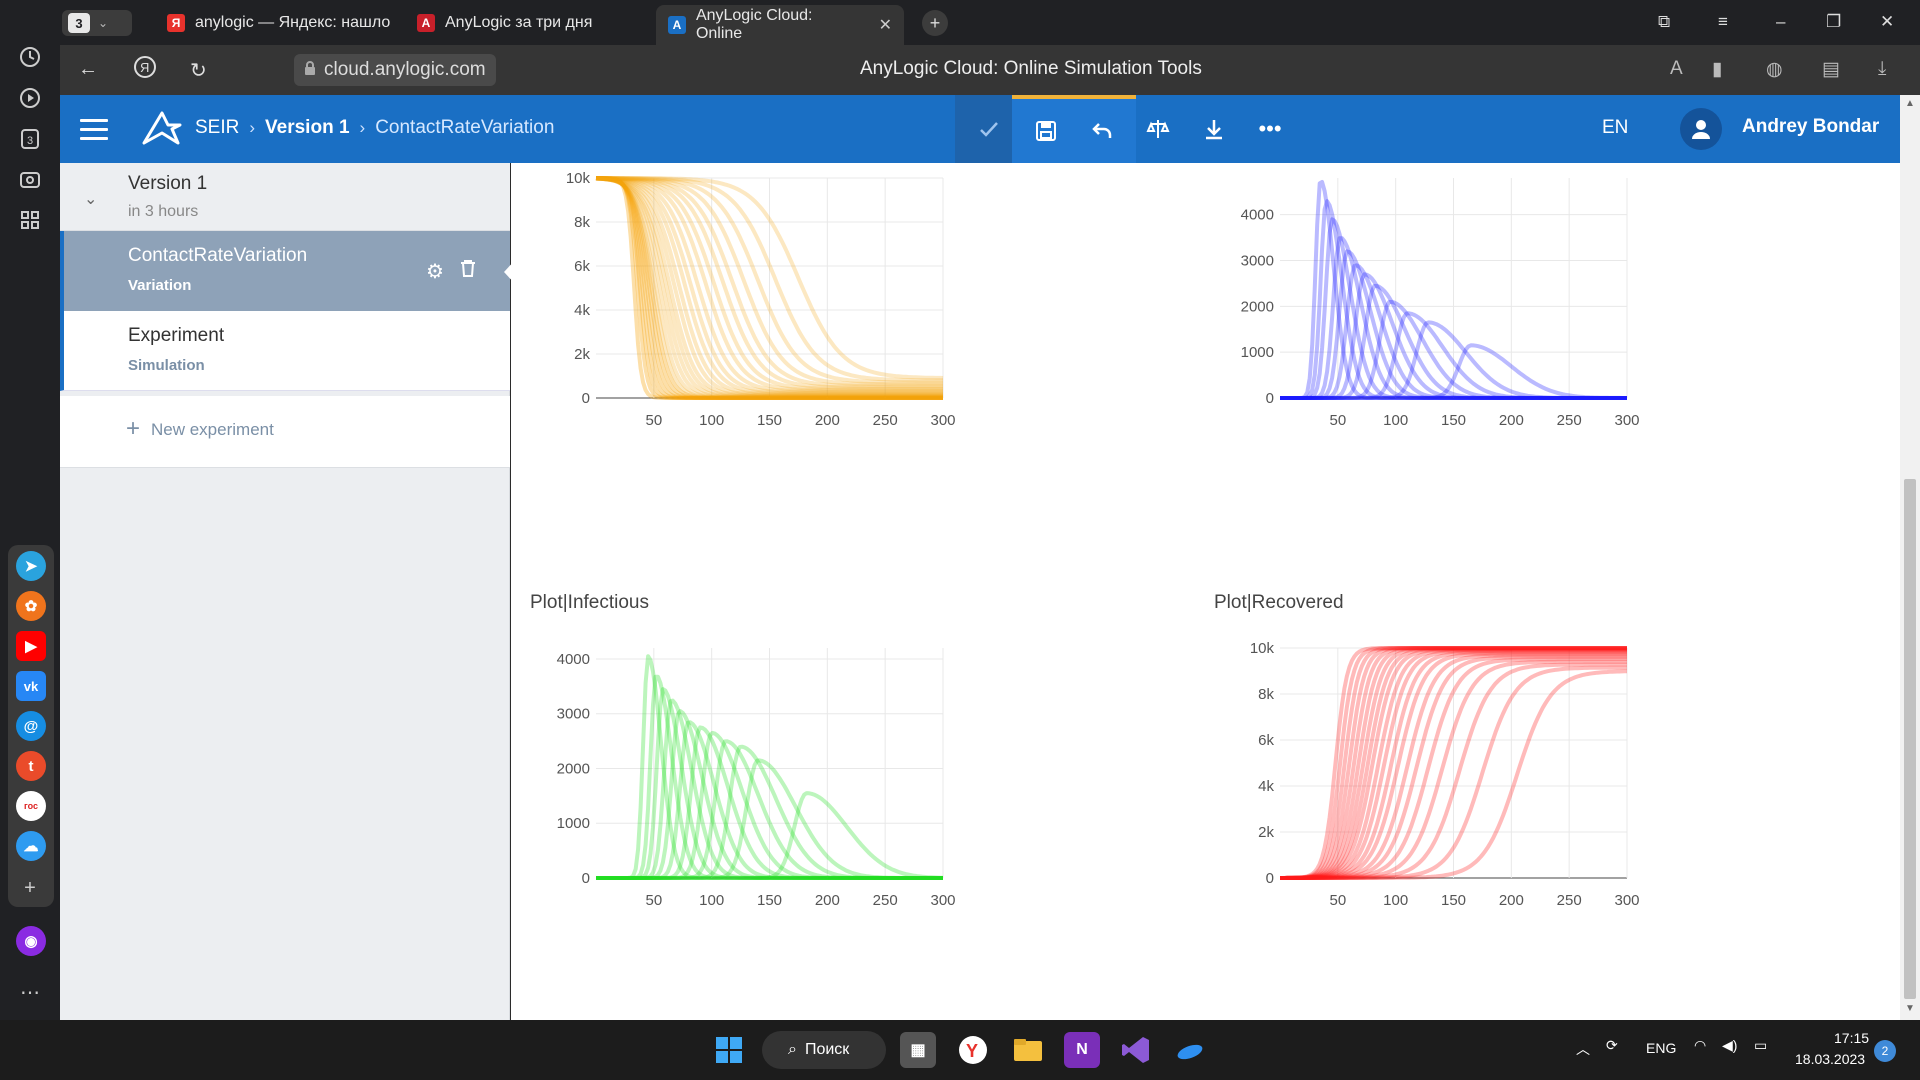  What do you see at coordinates (1885, 1051) in the screenshot?
I see `notification-badge: 2` at bounding box center [1885, 1051].